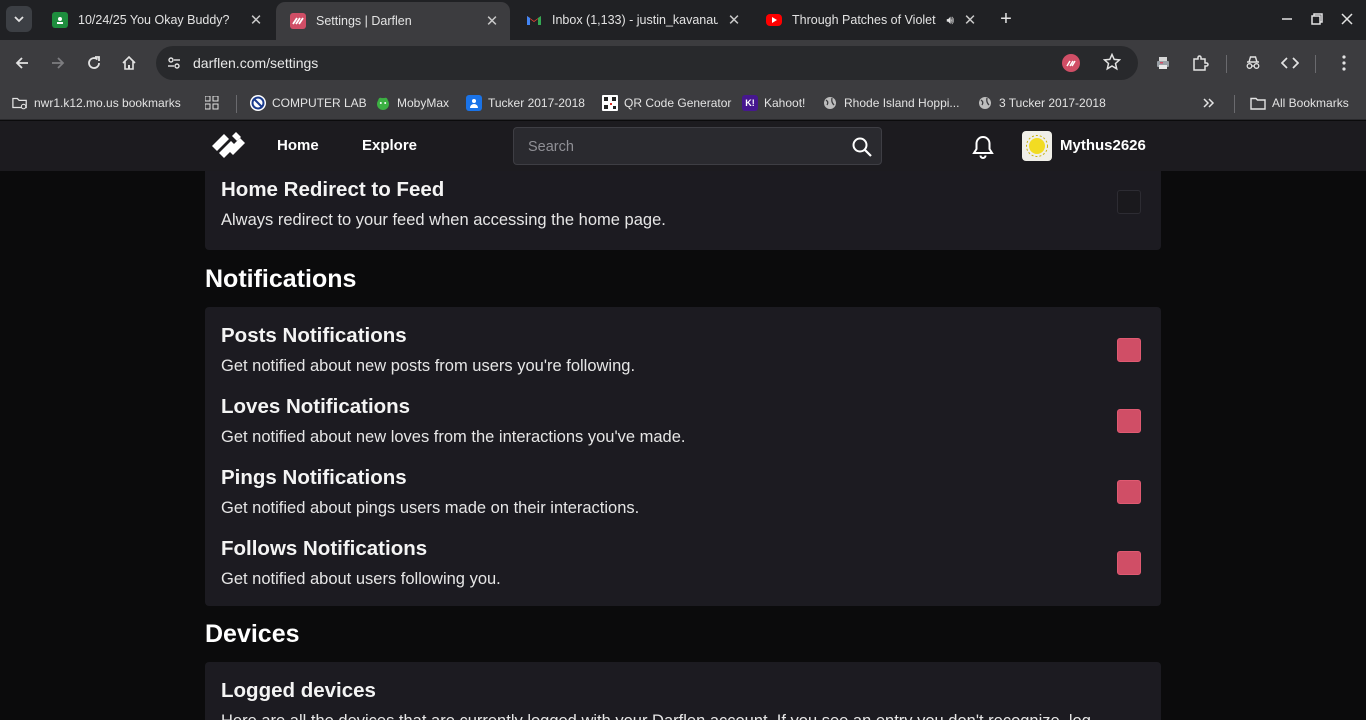 The height and width of the screenshot is (720, 1366). Describe the element at coordinates (314, 335) in the screenshot. I see `setting-title: Posts Notifications` at that location.